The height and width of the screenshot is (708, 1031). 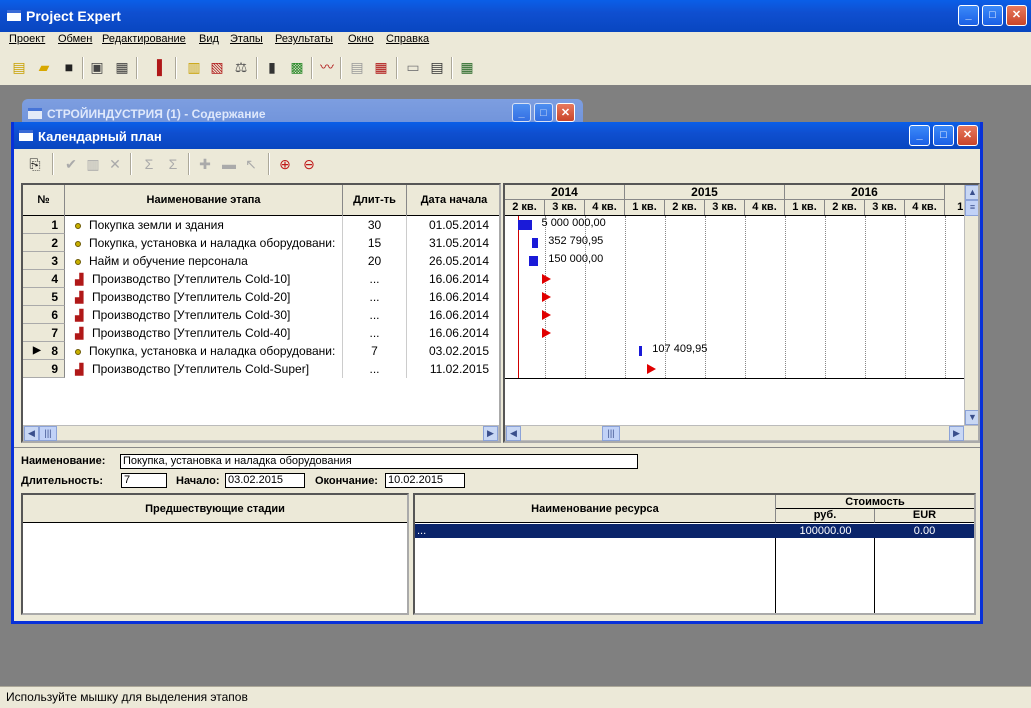 I want to click on row-number: 6, so click(x=44, y=315).